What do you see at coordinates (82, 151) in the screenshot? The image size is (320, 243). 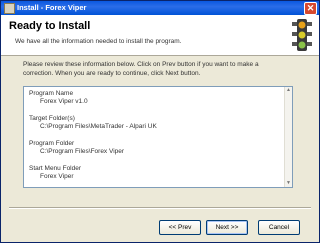 I see `program-folder-value: C:\Program Files\Forex Viper` at bounding box center [82, 151].